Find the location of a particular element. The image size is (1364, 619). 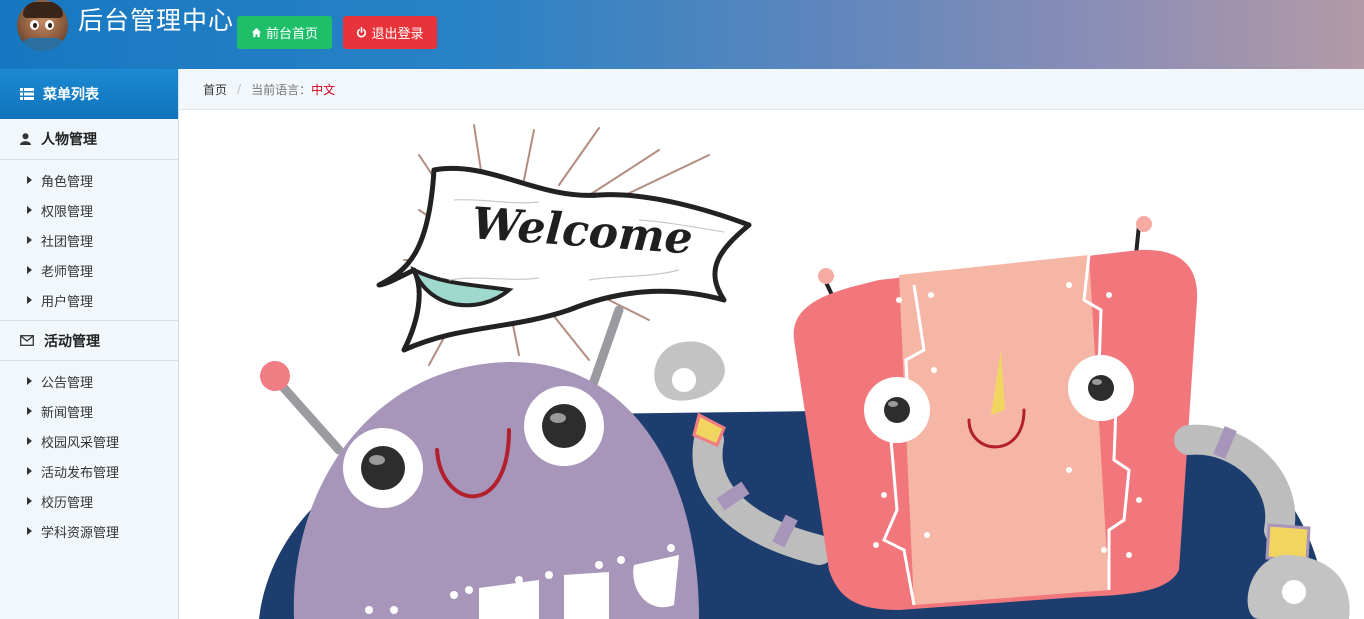

sidebar-item-label: 校园风采管理 is located at coordinates (80, 443).